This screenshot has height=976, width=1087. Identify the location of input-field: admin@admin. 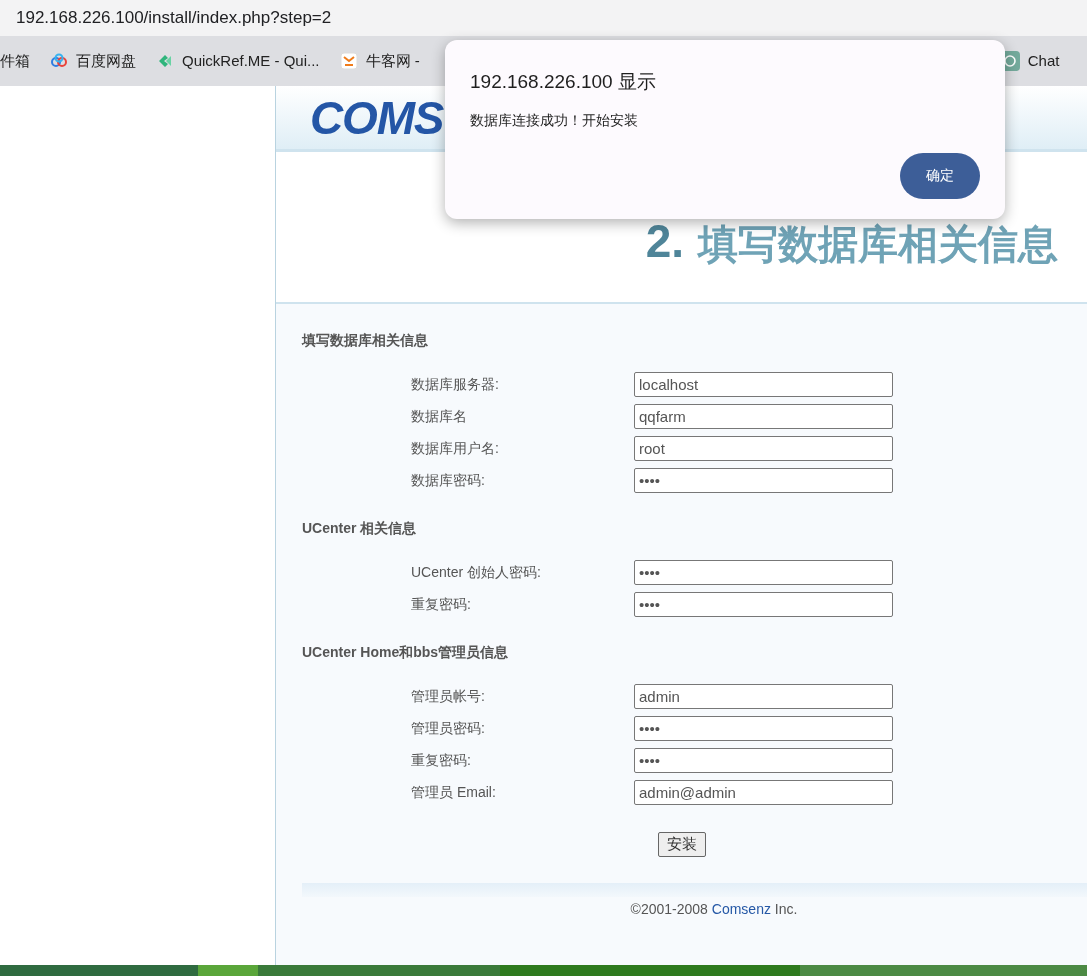
(763, 792).